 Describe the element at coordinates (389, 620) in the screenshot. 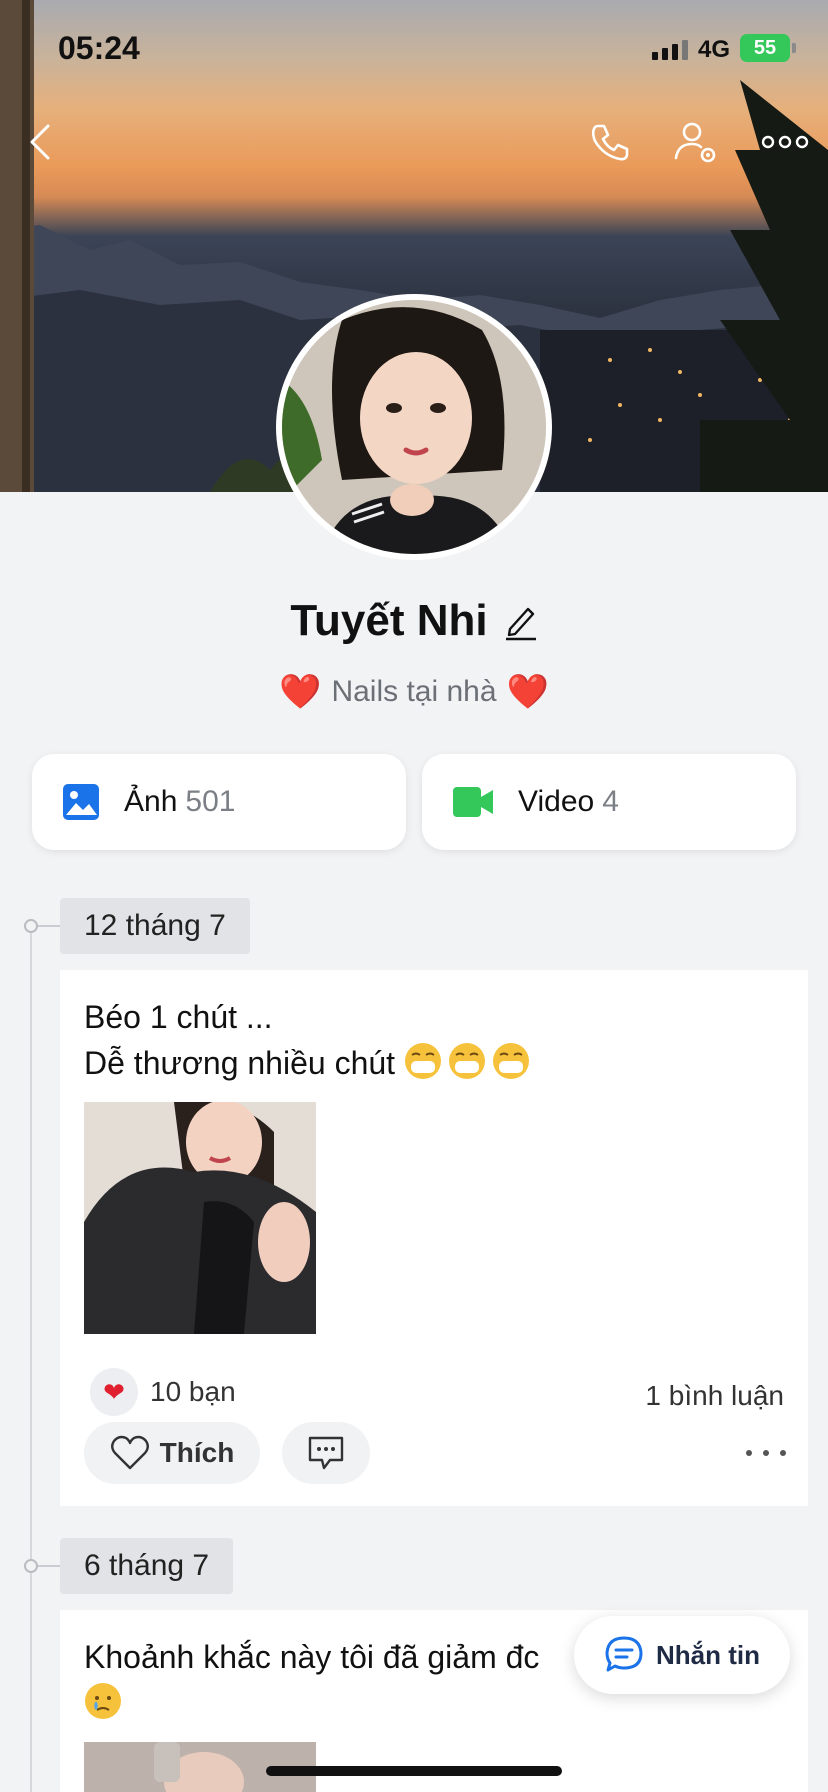

I see `profile-name: Tuyết Nhi` at that location.